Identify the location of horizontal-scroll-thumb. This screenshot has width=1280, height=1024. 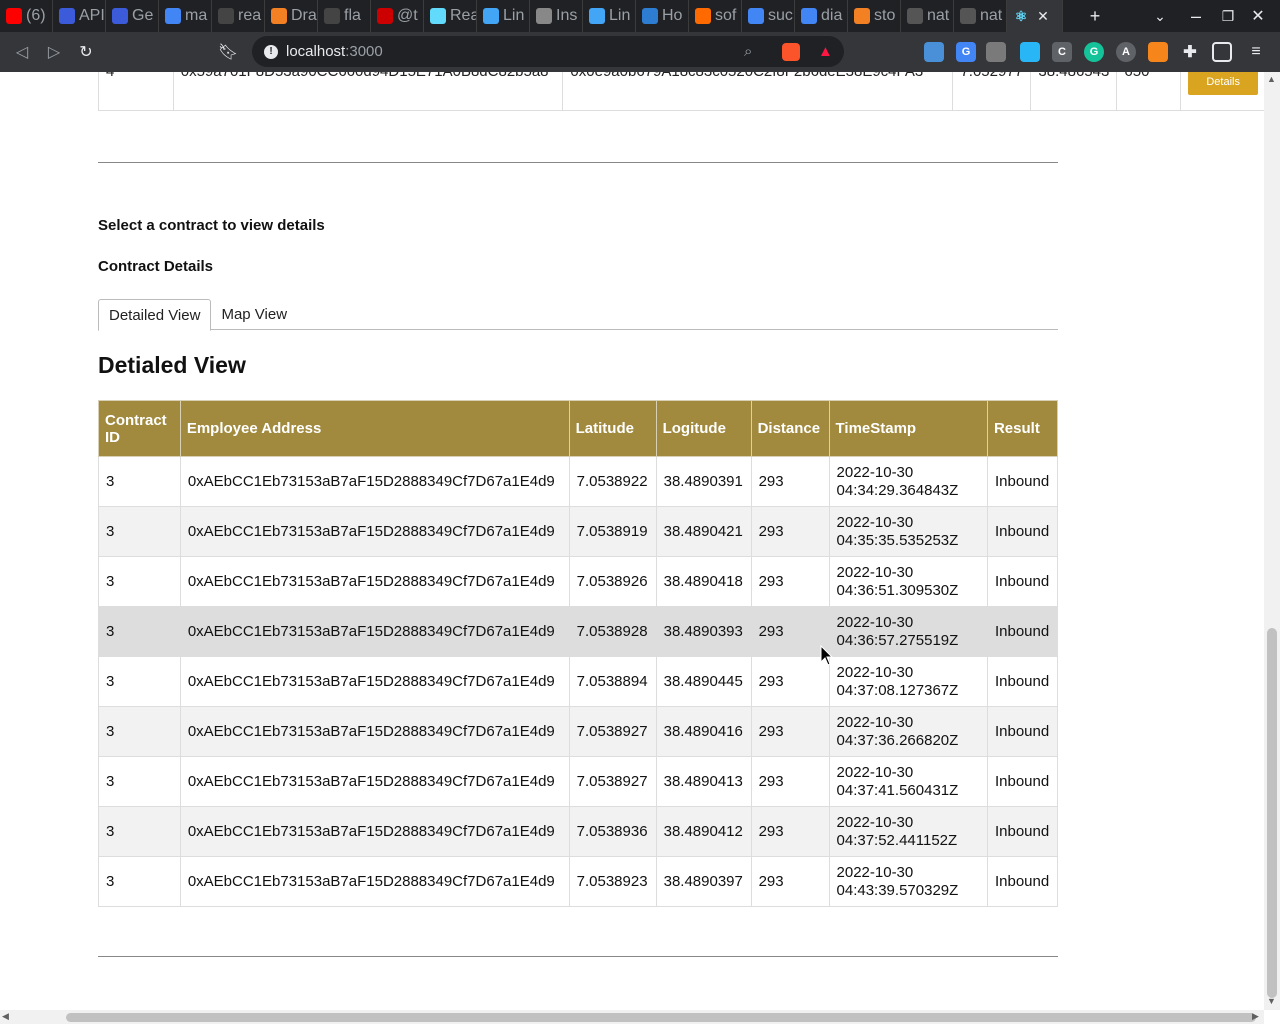
(661, 1017).